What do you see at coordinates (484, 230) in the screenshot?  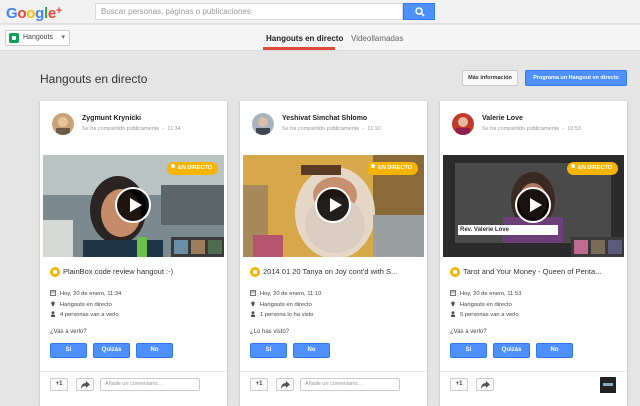 I see `video-caption: Rev. Valerie Love` at bounding box center [484, 230].